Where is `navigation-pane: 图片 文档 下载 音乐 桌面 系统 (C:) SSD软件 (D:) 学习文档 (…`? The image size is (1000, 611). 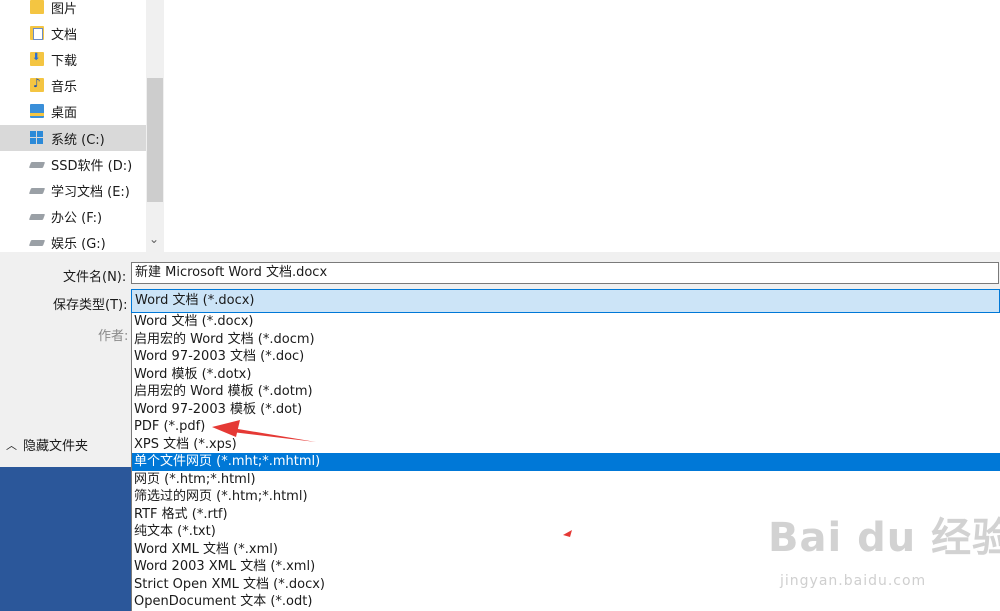
navigation-pane: 图片 文档 下载 音乐 桌面 系统 (C:) SSD软件 (D:) 学习文档 (… is located at coordinates (82, 126).